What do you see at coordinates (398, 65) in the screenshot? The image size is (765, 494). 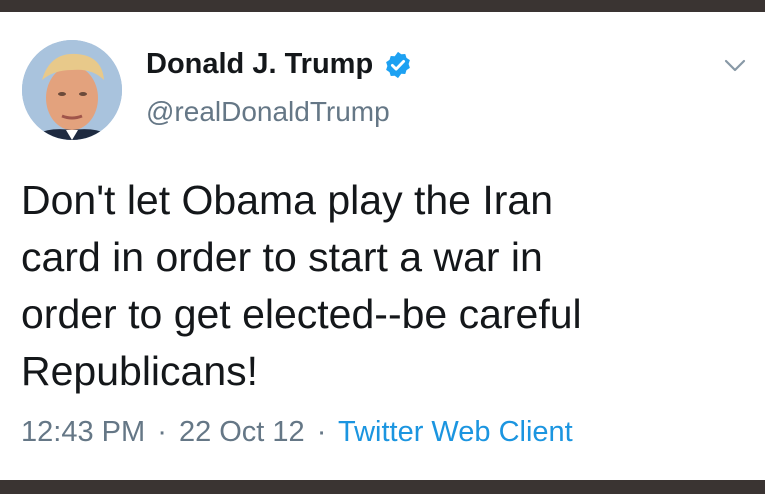 I see `verified-badge-icon` at bounding box center [398, 65].